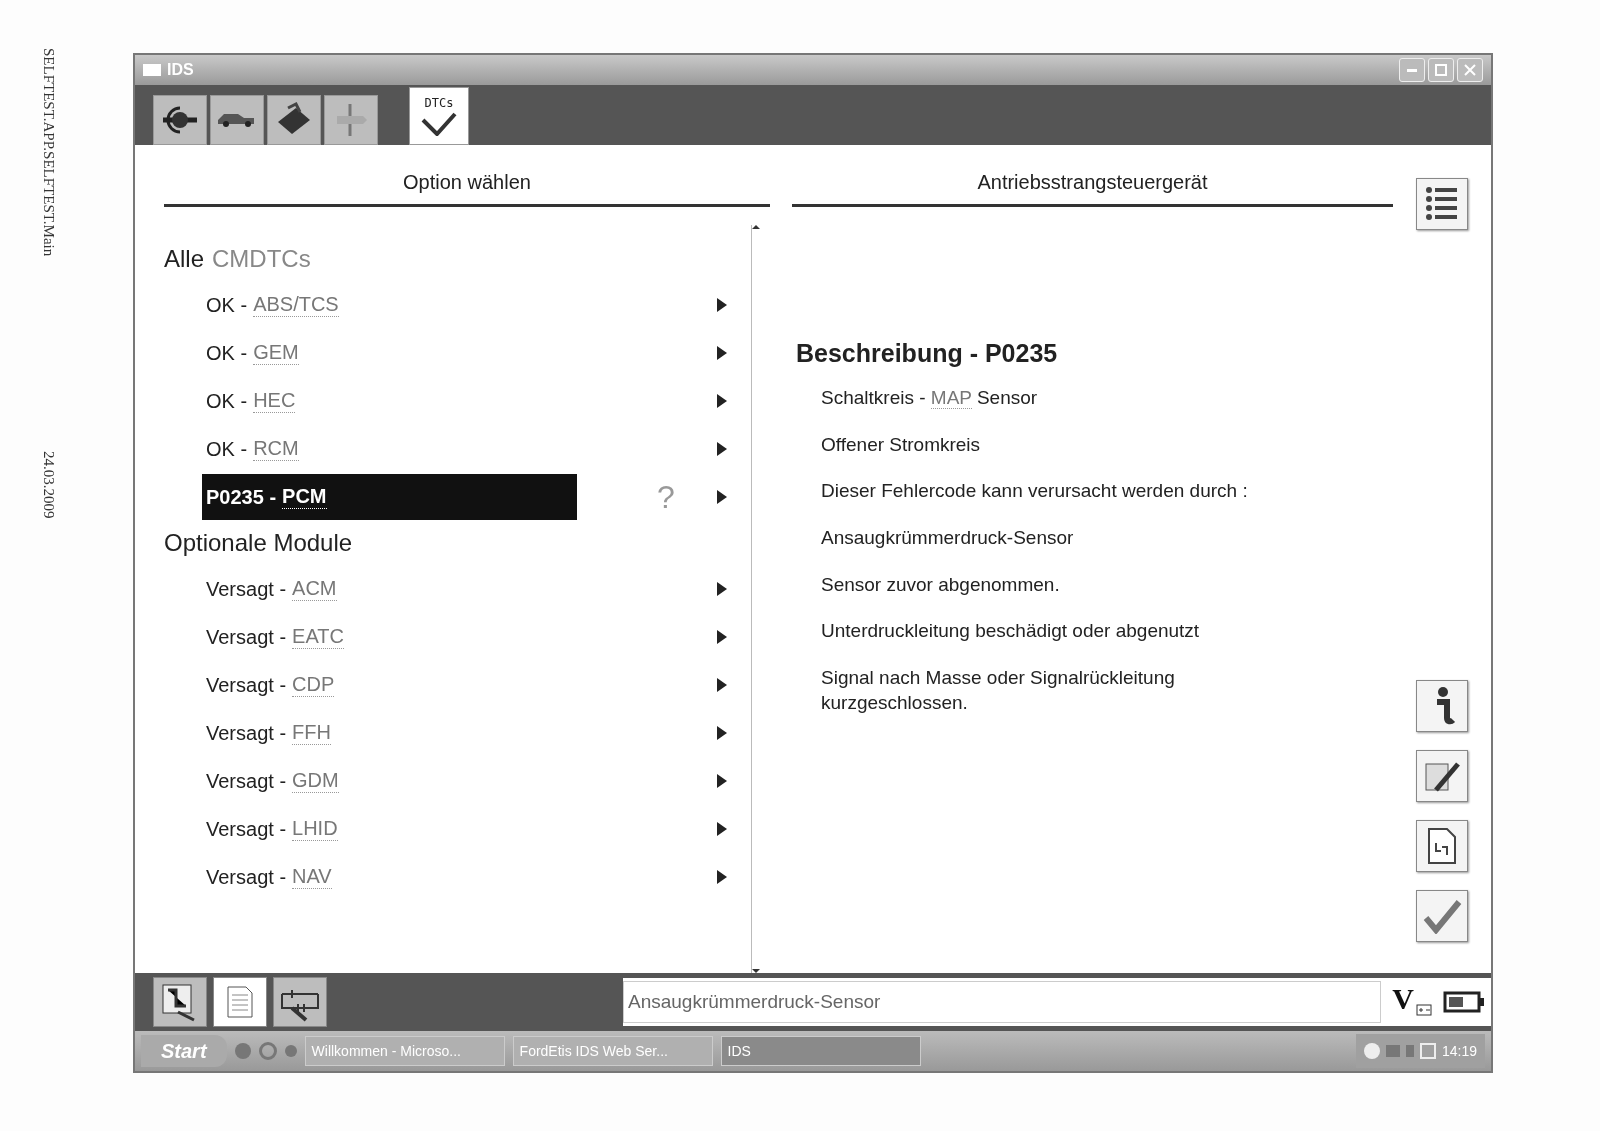  What do you see at coordinates (1470, 70) in the screenshot?
I see `close-icon` at bounding box center [1470, 70].